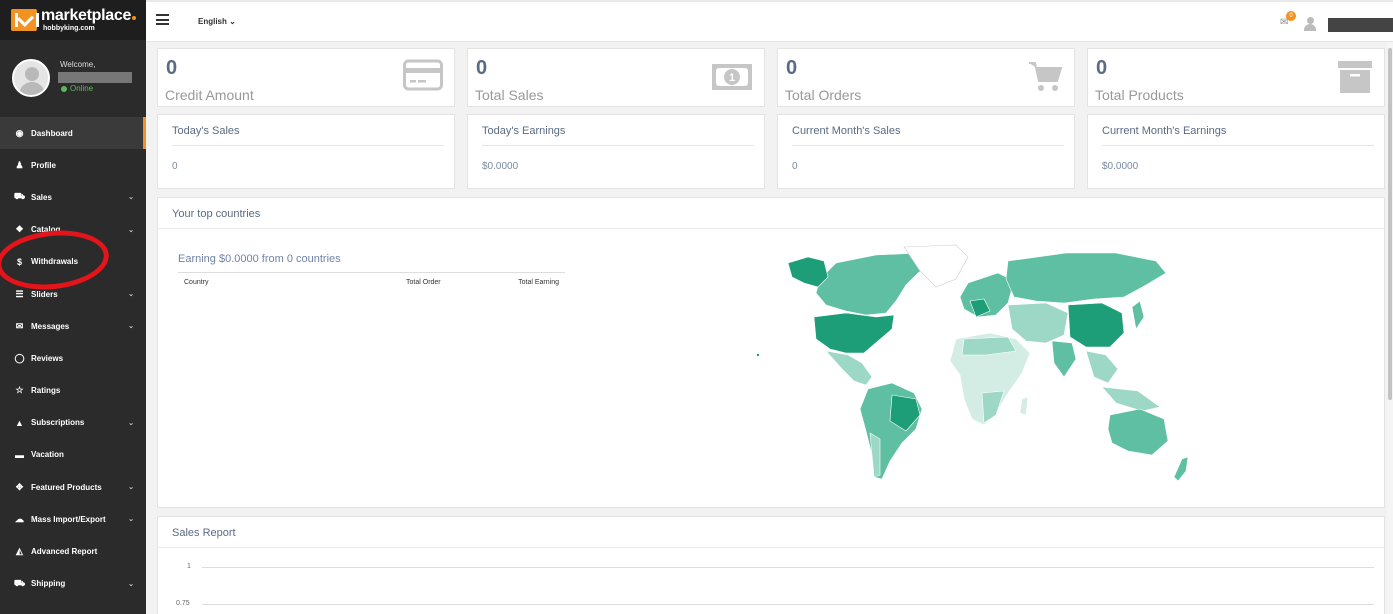 This screenshot has width=1393, height=614. Describe the element at coordinates (423, 282) in the screenshot. I see `column-total-order: Total Order` at that location.